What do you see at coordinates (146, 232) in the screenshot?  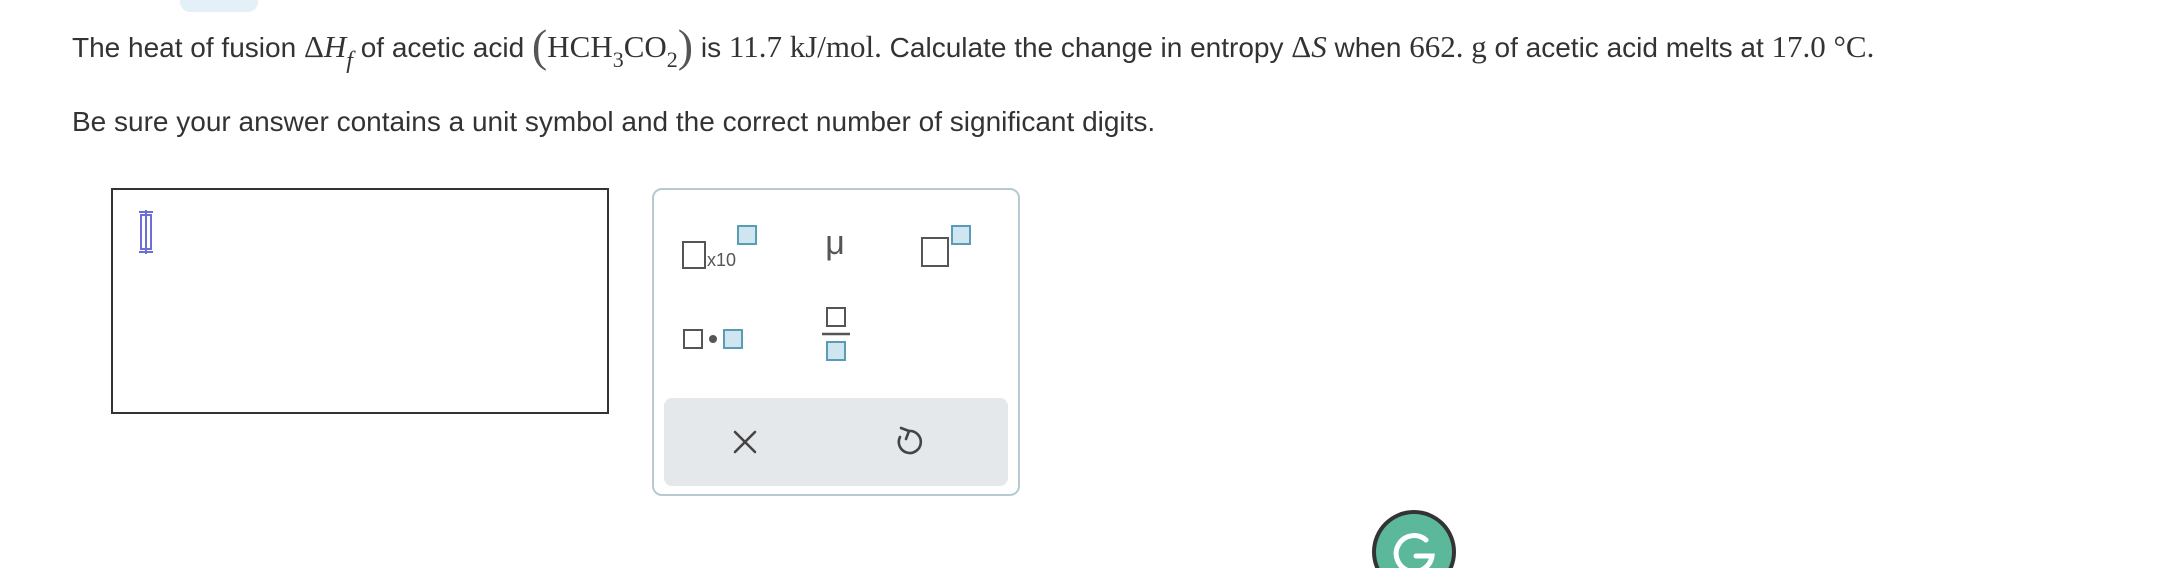 I see `text-cursor-icon` at bounding box center [146, 232].